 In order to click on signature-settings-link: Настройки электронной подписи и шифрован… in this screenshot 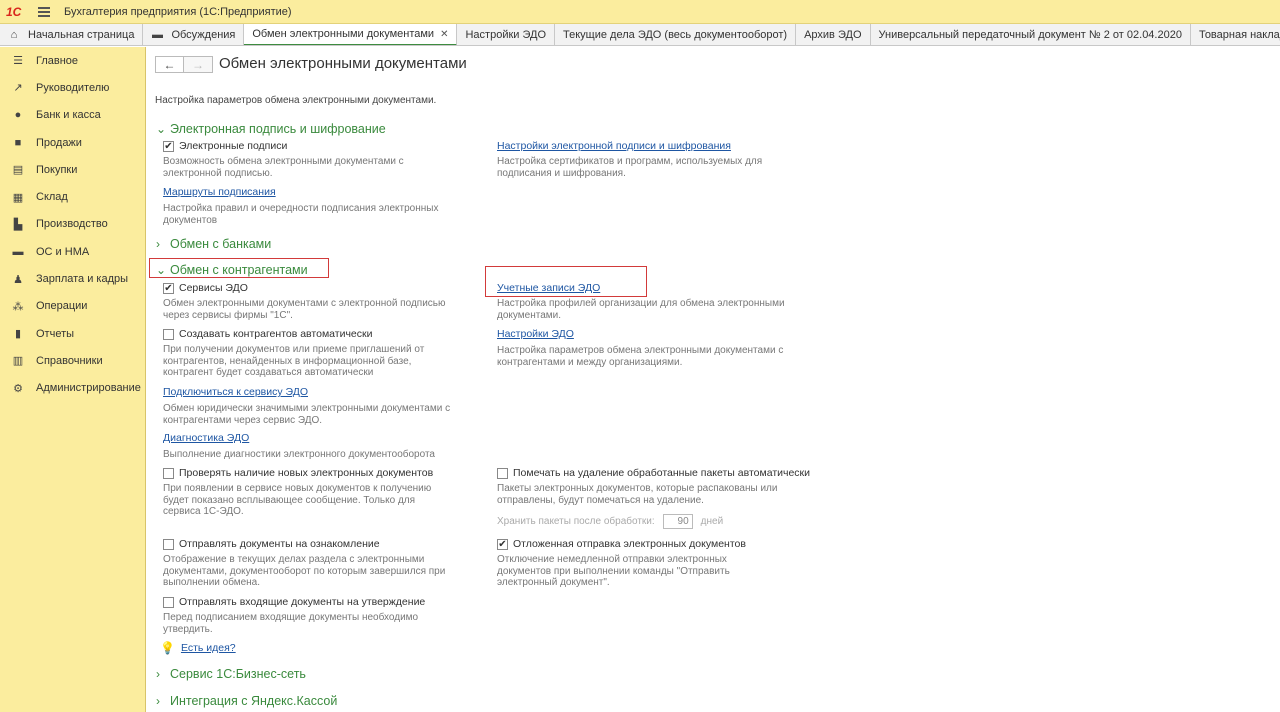, I will do `click(614, 146)`.